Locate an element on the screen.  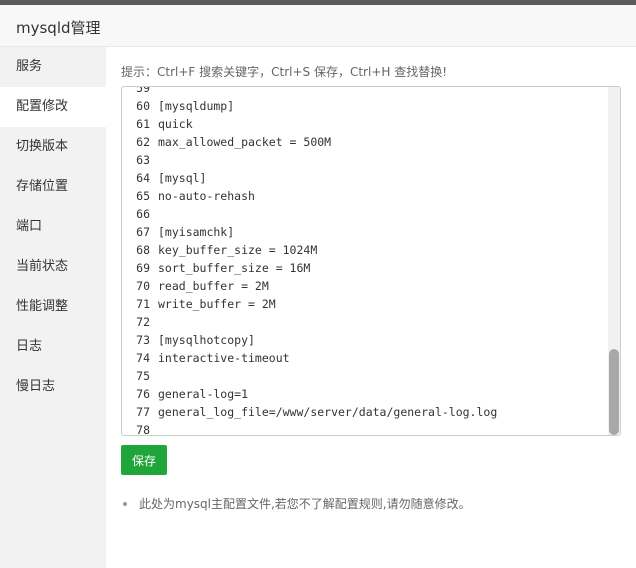
hint-text: 提示：Ctrl+F 搜索关键字，Ctrl+S 保存，Ctrl+H 查找替换! is located at coordinates (284, 72).